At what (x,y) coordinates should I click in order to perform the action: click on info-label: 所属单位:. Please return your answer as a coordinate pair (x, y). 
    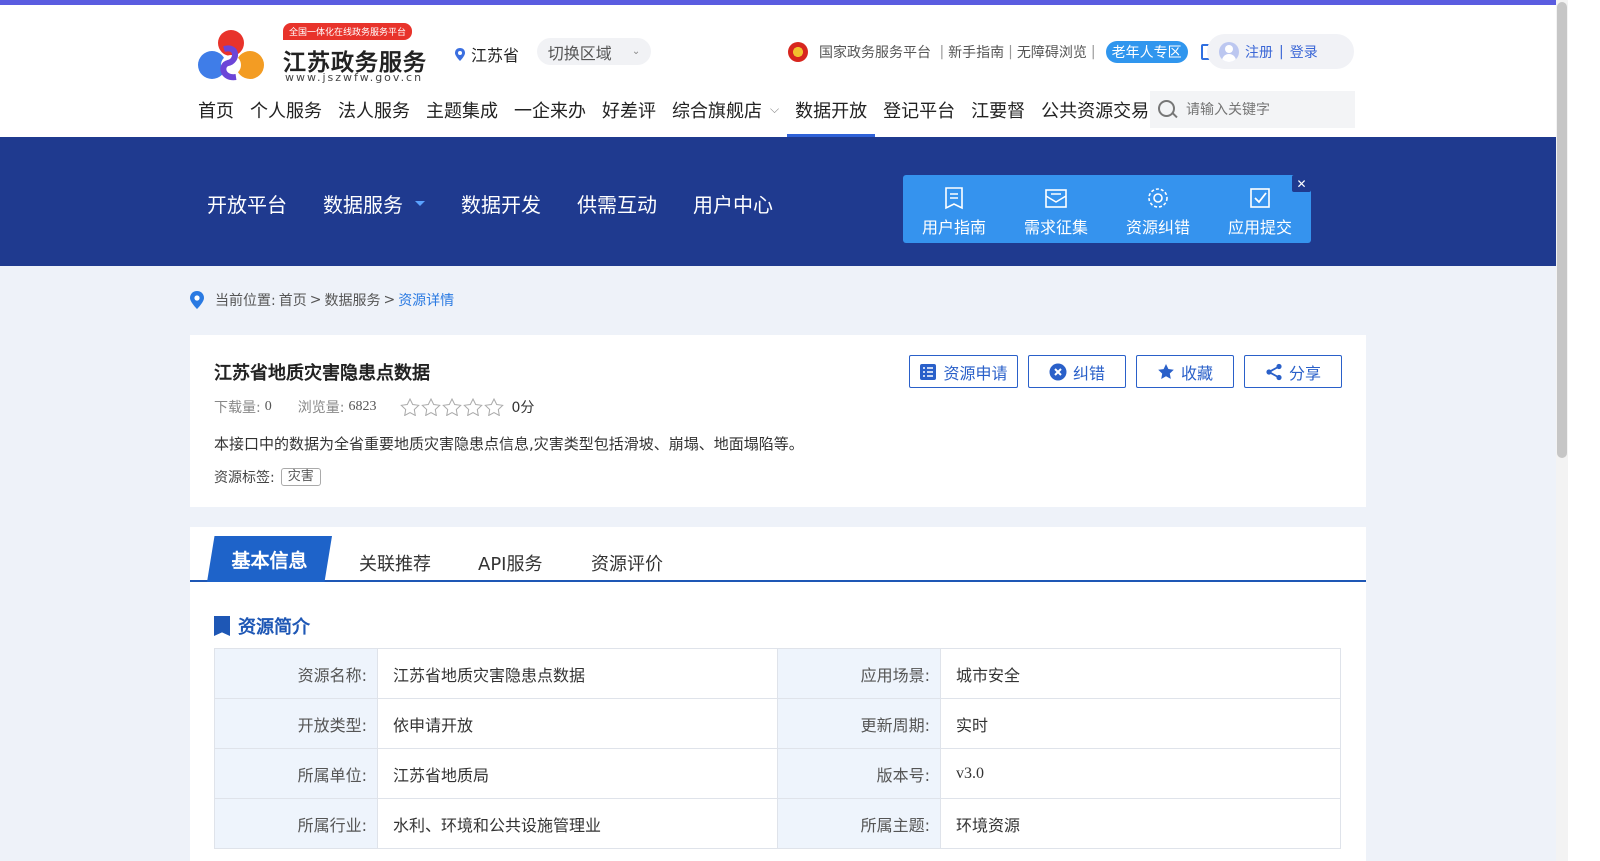
    Looking at the image, I should click on (296, 773).